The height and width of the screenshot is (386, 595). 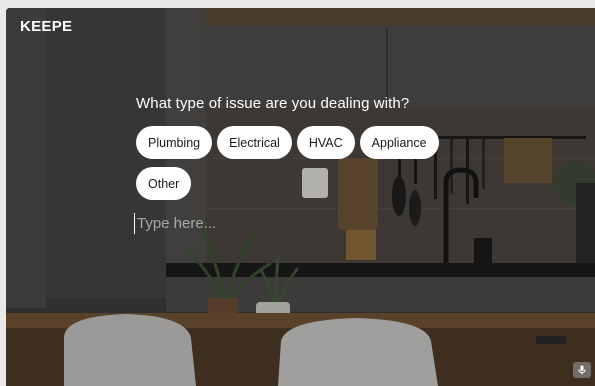 I want to click on option-plumbing-button: Plumbing, so click(x=174, y=142).